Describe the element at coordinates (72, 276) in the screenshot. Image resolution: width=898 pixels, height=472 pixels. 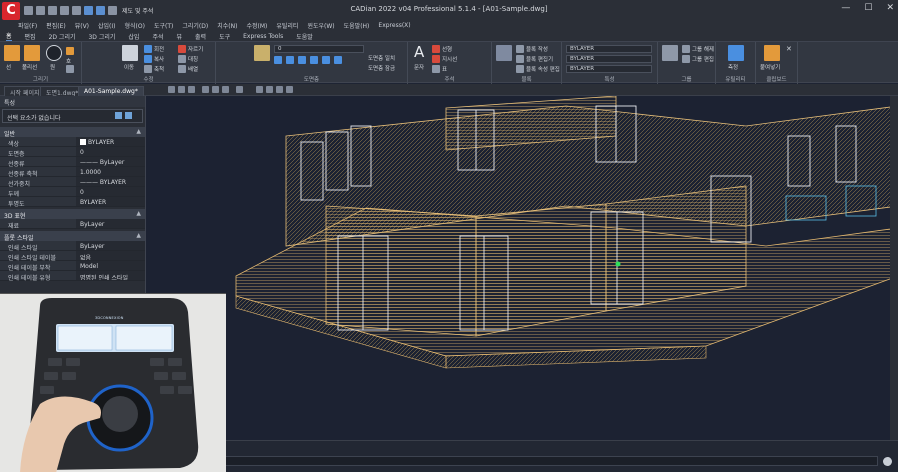
I see `property-row: 인쇄 테이블 유형 명명된 인쇄 스타일` at that location.